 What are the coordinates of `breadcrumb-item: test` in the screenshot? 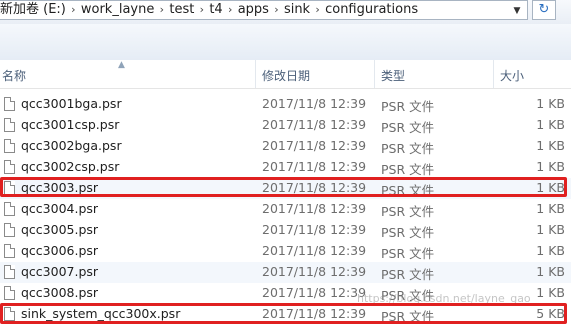 It's located at (181, 10).